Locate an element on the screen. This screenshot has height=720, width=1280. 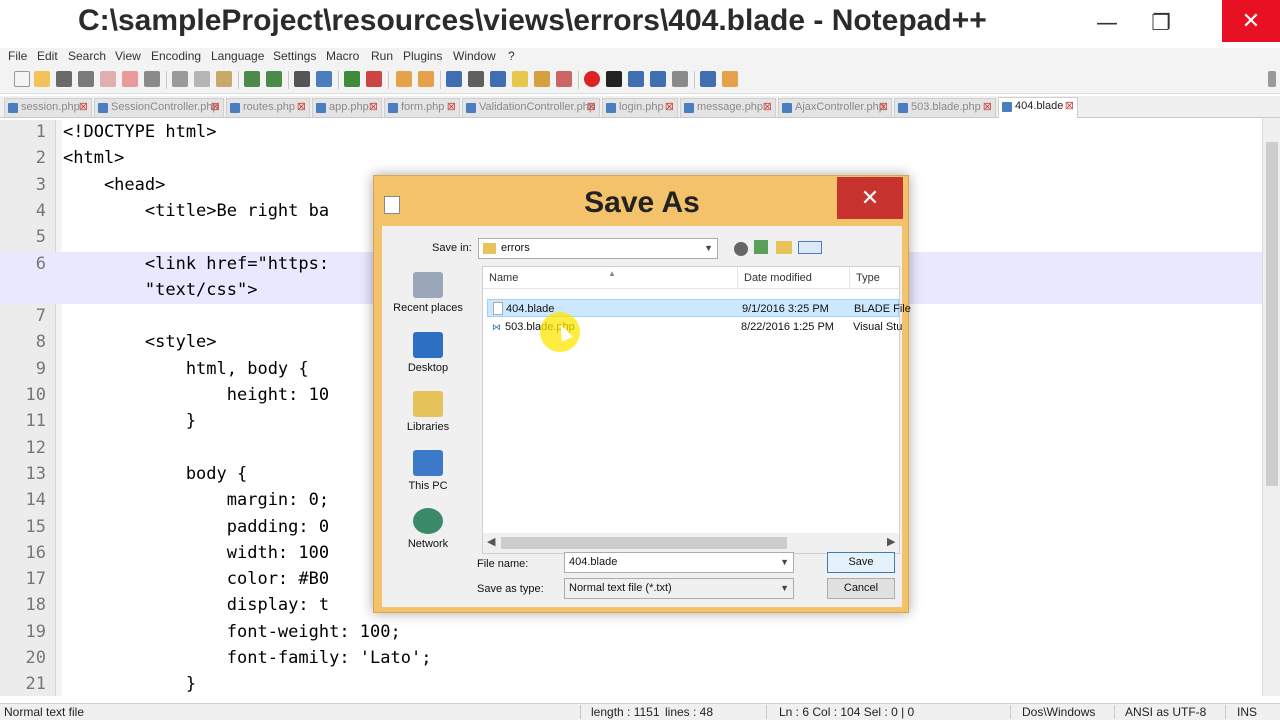
tab-404-blade: 404.blade ⊠ is located at coordinates (1038, 107).